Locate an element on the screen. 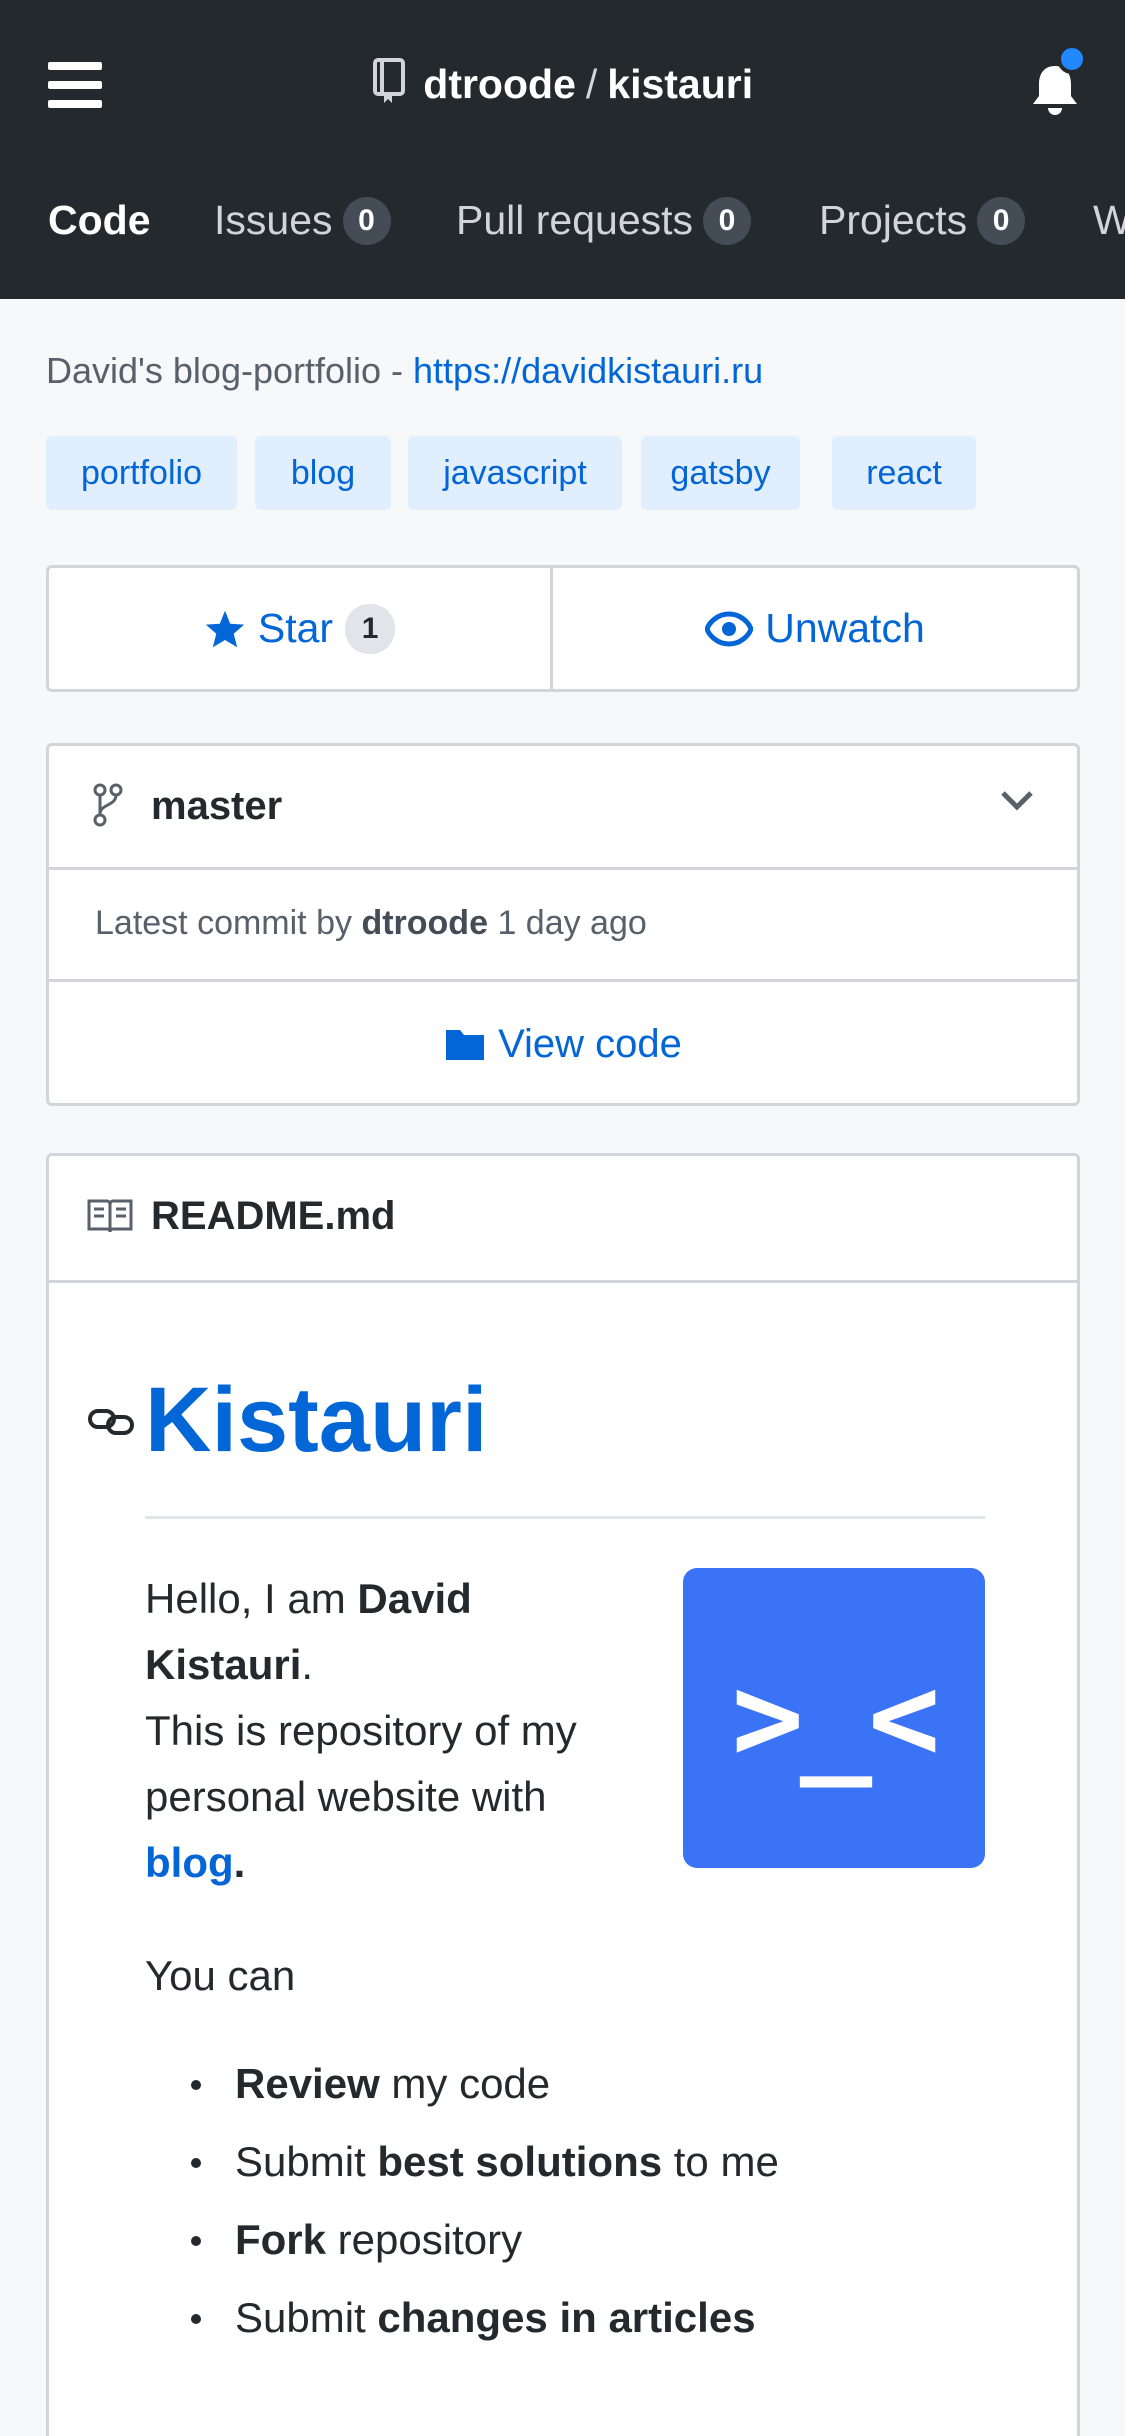  list-item: Submit best solutions to me is located at coordinates (462, 2173).